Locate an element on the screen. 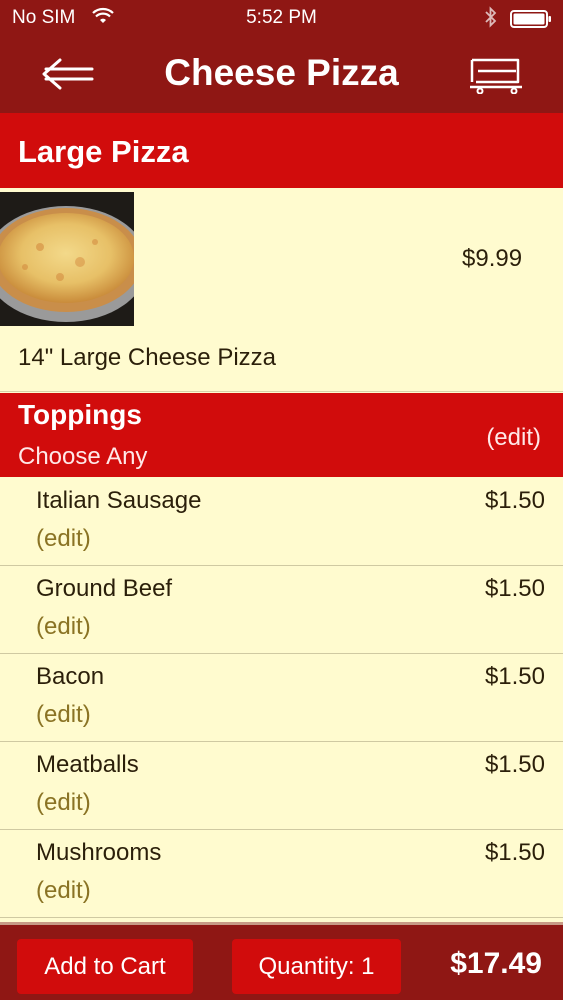 The image size is (563, 1000). product-description: 14" Large Cheese Pizza is located at coordinates (147, 357).